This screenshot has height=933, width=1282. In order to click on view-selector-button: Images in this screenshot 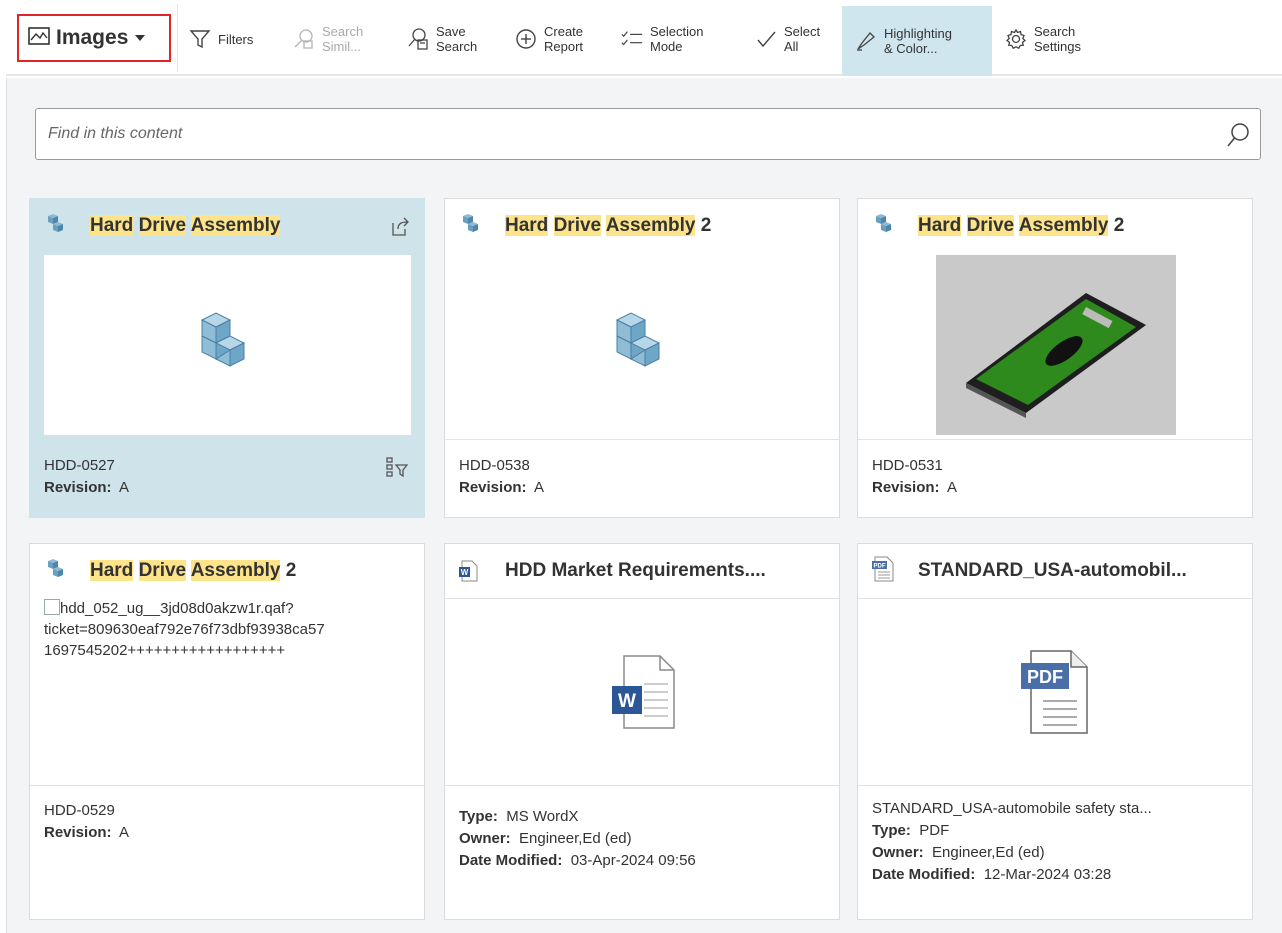, I will do `click(94, 38)`.